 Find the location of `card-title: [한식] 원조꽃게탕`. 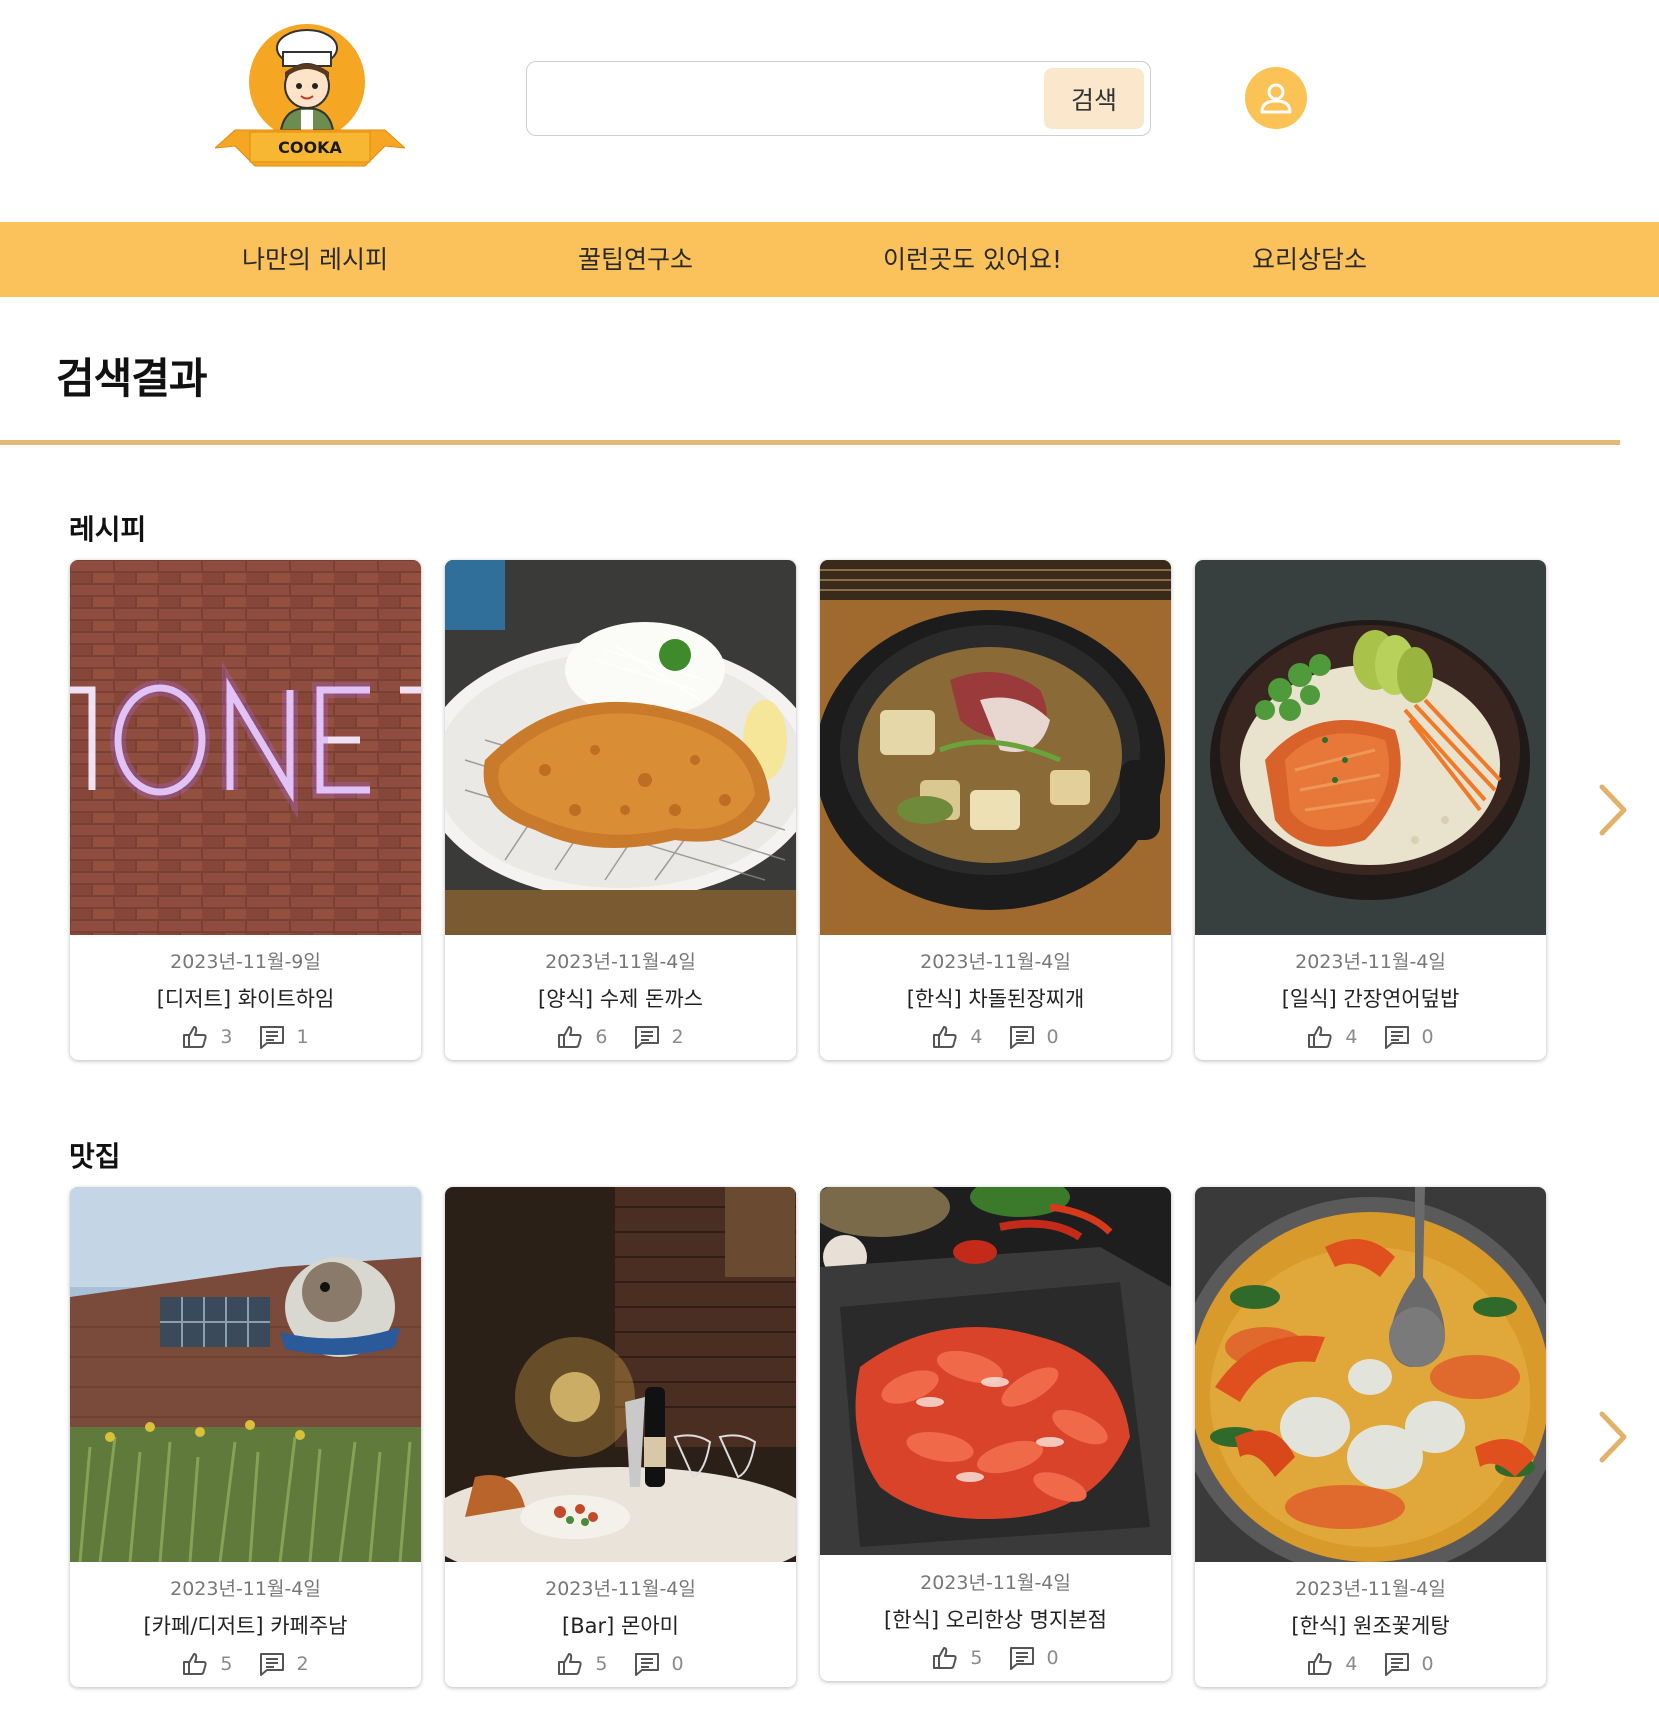

card-title: [한식] 원조꽃게탕 is located at coordinates (1370, 1626).